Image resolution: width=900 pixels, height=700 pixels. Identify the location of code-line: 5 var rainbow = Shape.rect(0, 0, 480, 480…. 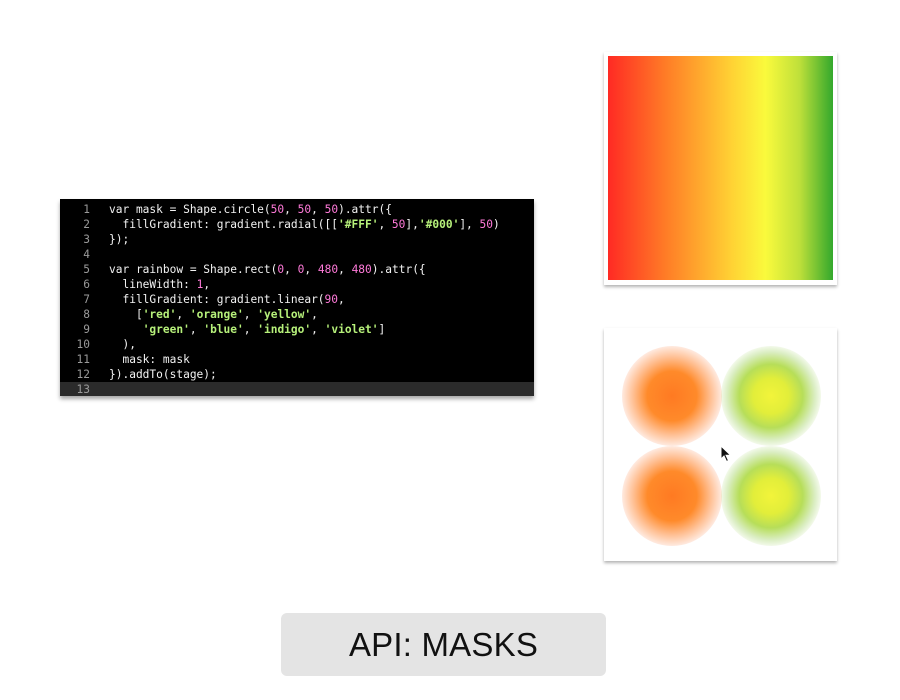
(297, 269).